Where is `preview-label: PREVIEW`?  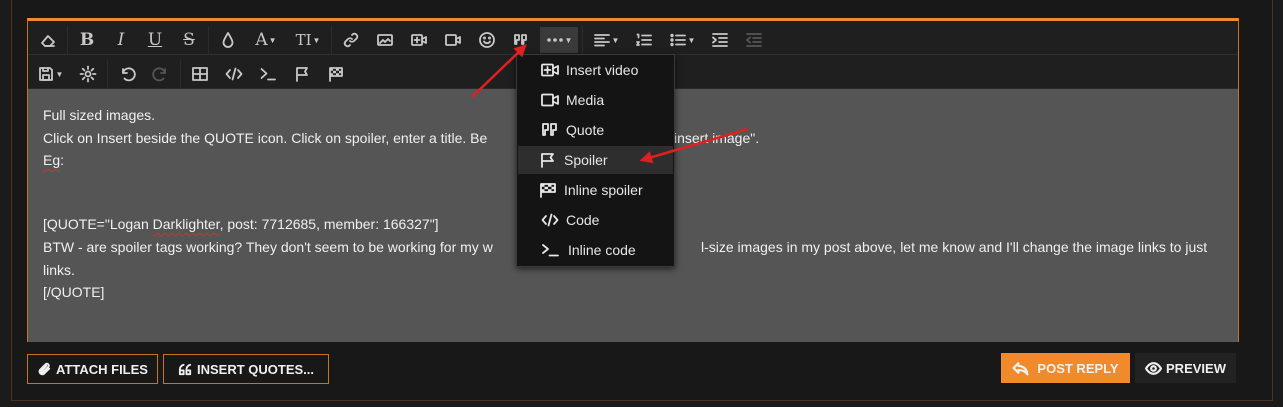 preview-label: PREVIEW is located at coordinates (1196, 368).